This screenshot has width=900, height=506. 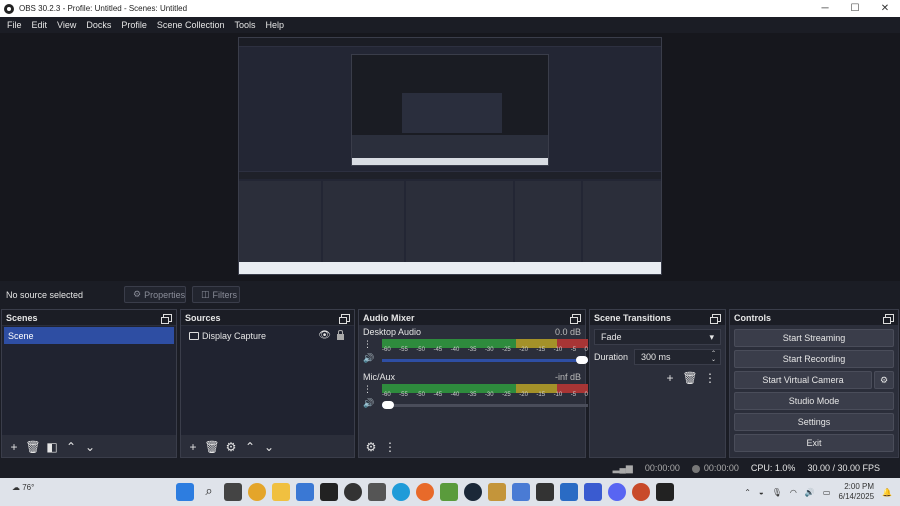 I want to click on source-item: Display Capture 👁, so click(x=267, y=335).